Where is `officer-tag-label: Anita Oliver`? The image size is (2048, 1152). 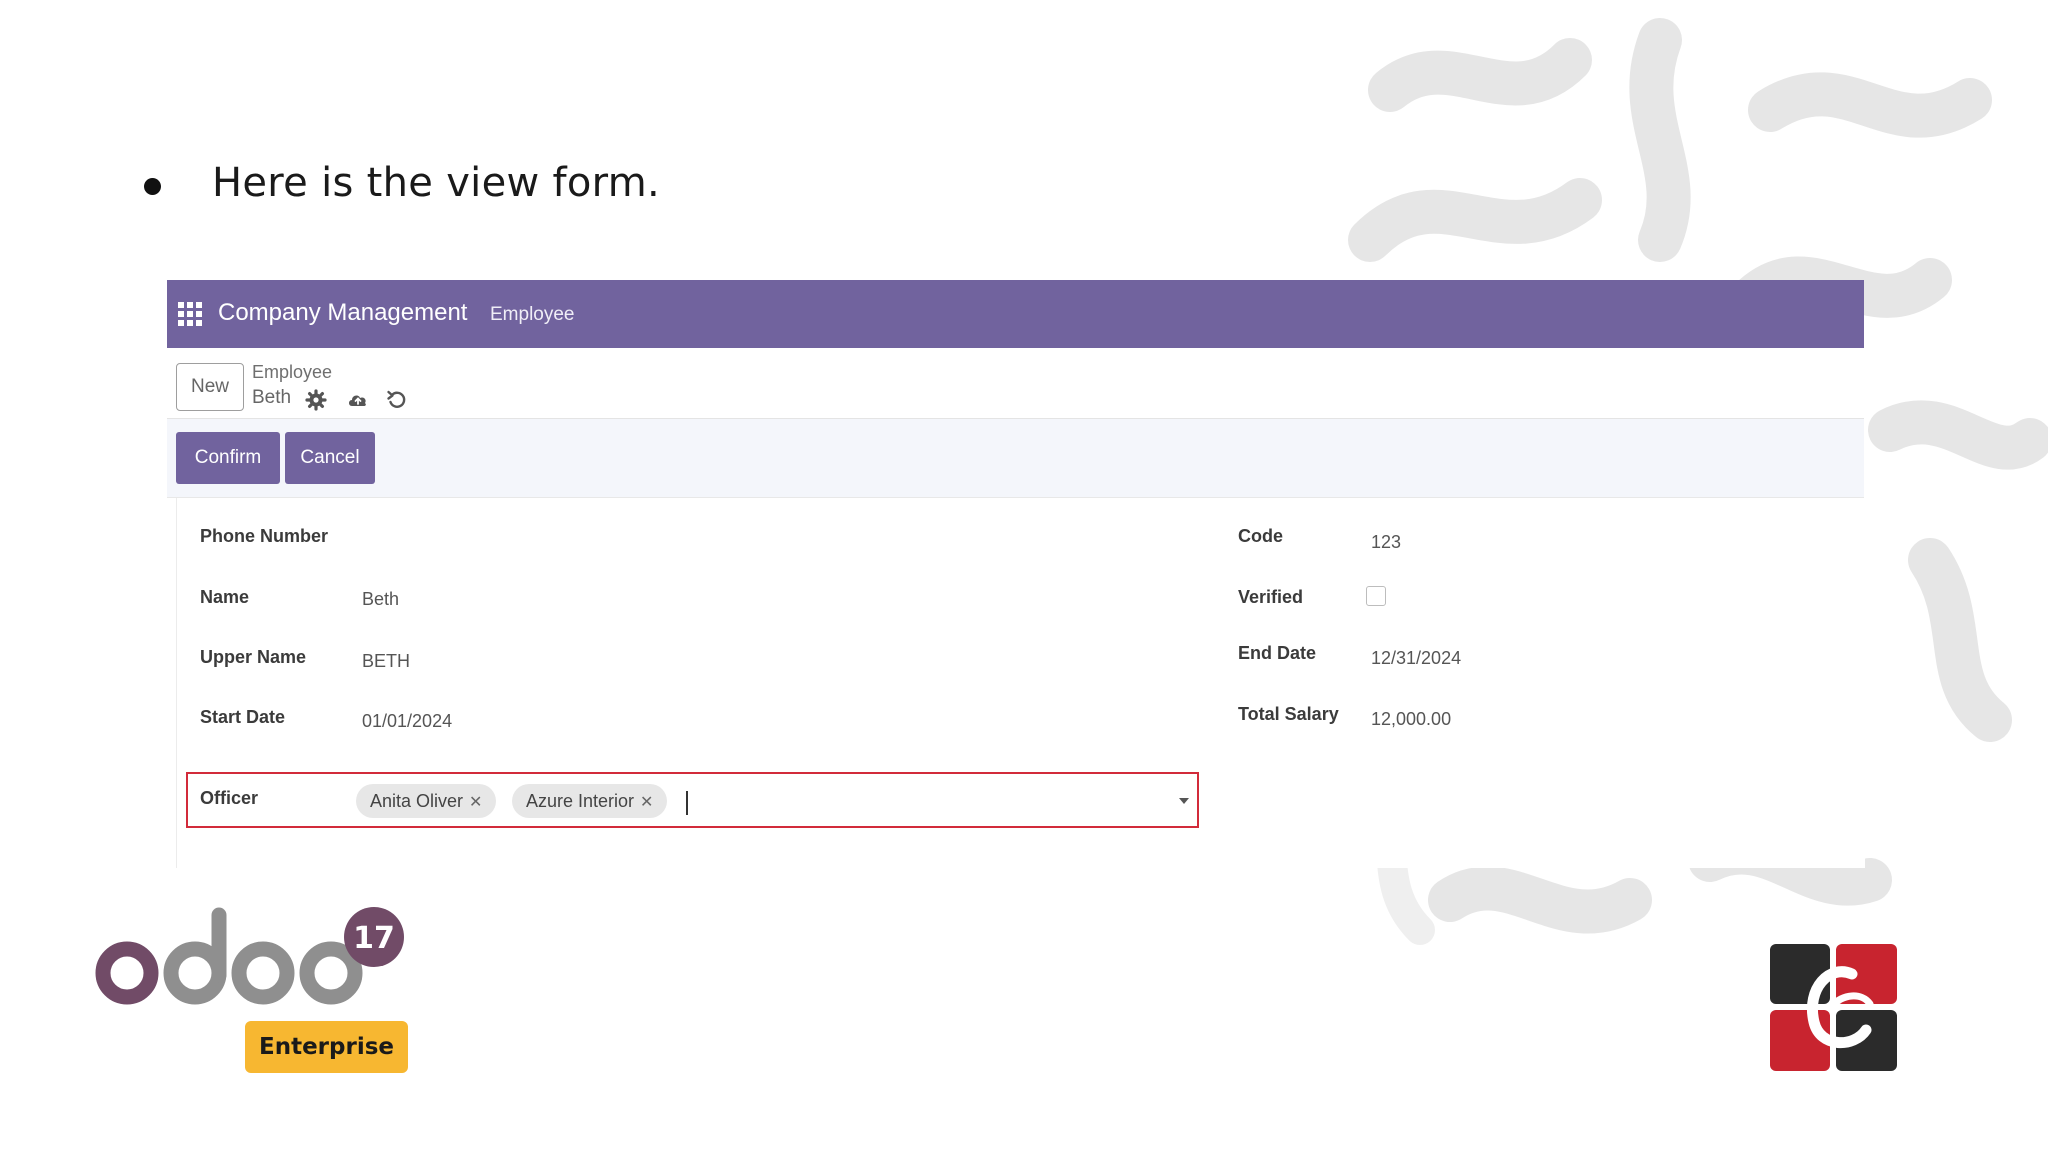 officer-tag-label: Anita Oliver is located at coordinates (417, 801).